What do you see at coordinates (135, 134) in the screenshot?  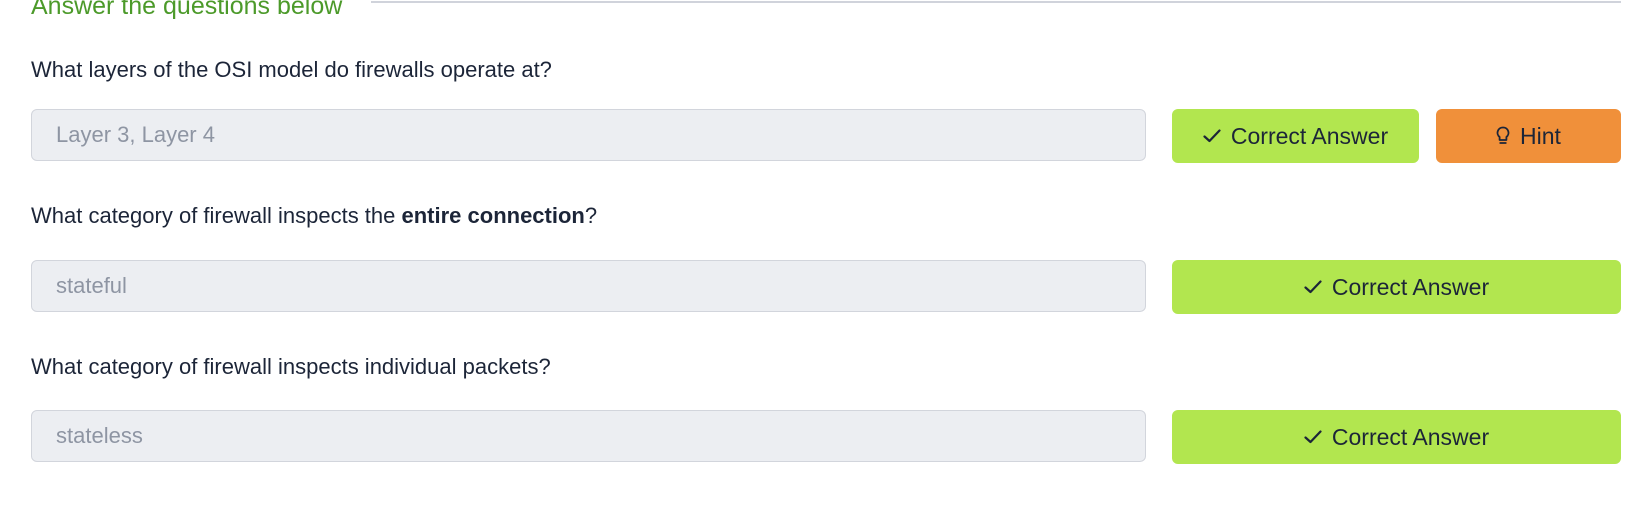 I see `question-1-answer-value: Layer 3, Layer 4` at bounding box center [135, 134].